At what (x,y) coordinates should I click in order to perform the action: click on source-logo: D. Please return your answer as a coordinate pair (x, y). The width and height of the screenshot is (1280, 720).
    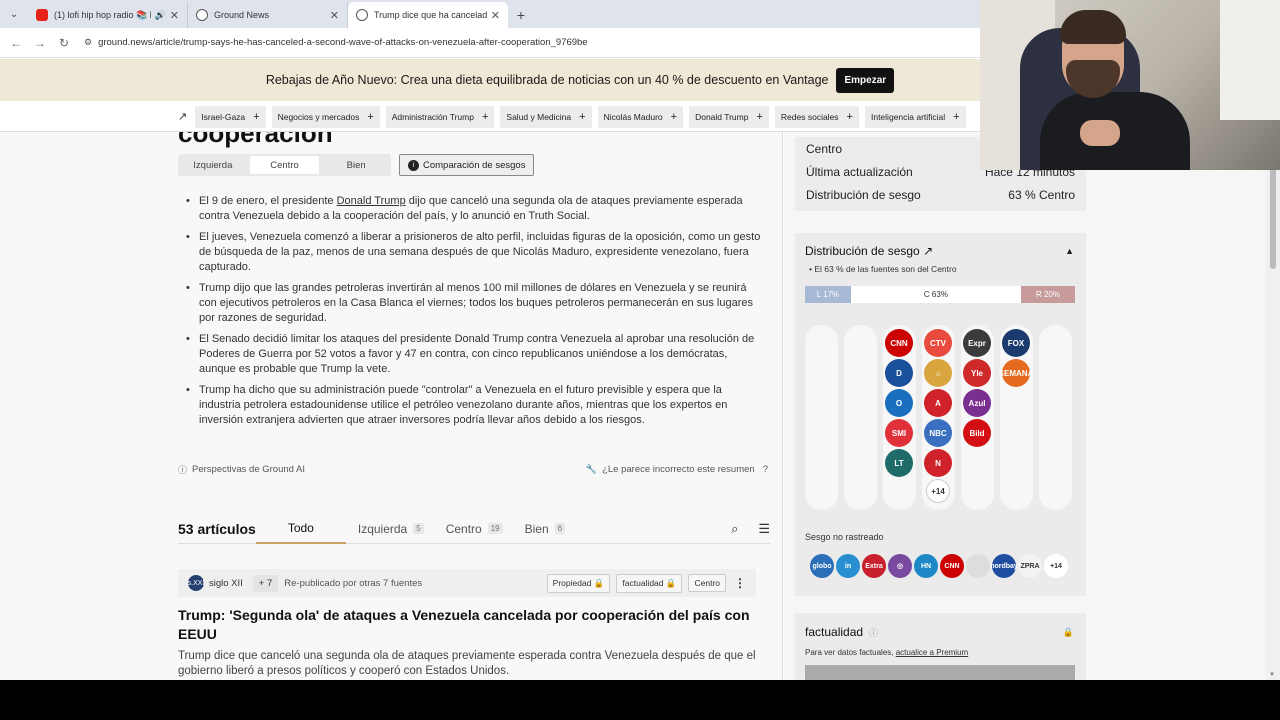
    Looking at the image, I should click on (899, 373).